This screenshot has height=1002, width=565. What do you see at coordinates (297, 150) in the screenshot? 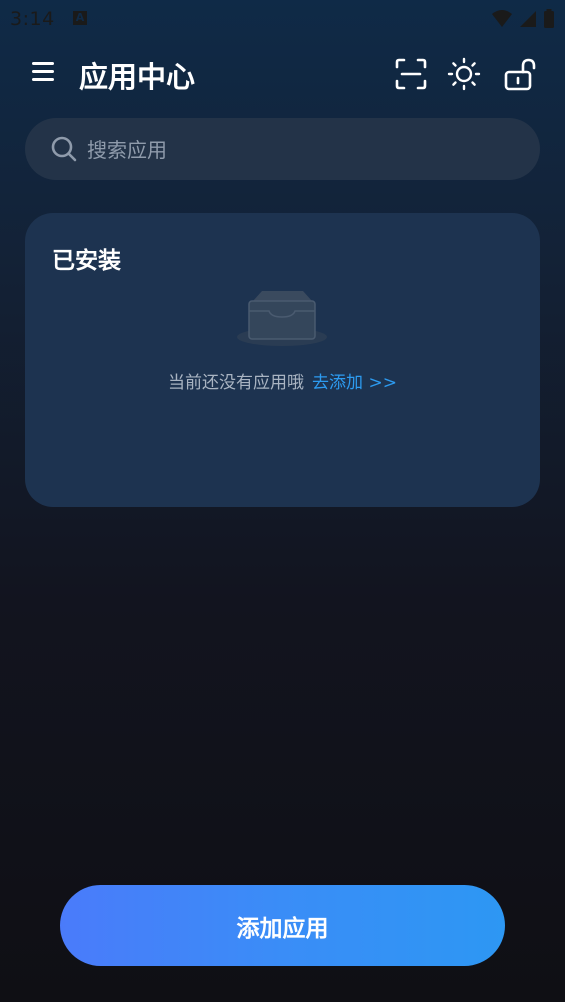
I see `search-input` at bounding box center [297, 150].